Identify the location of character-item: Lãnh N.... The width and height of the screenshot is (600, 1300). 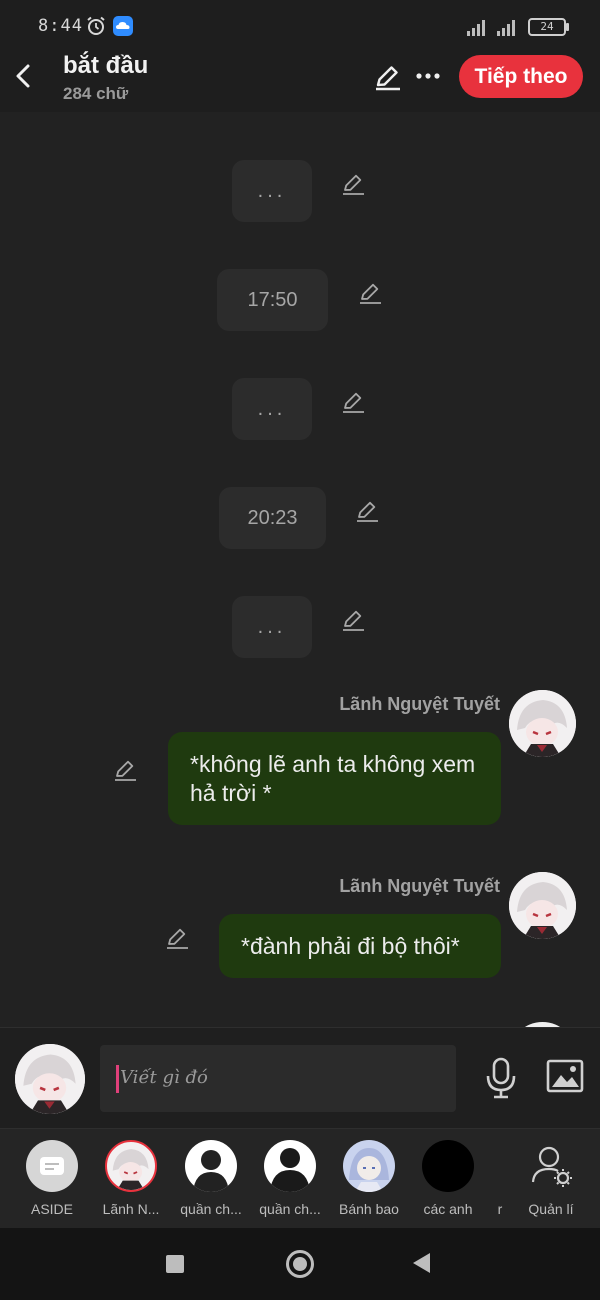
(131, 1179).